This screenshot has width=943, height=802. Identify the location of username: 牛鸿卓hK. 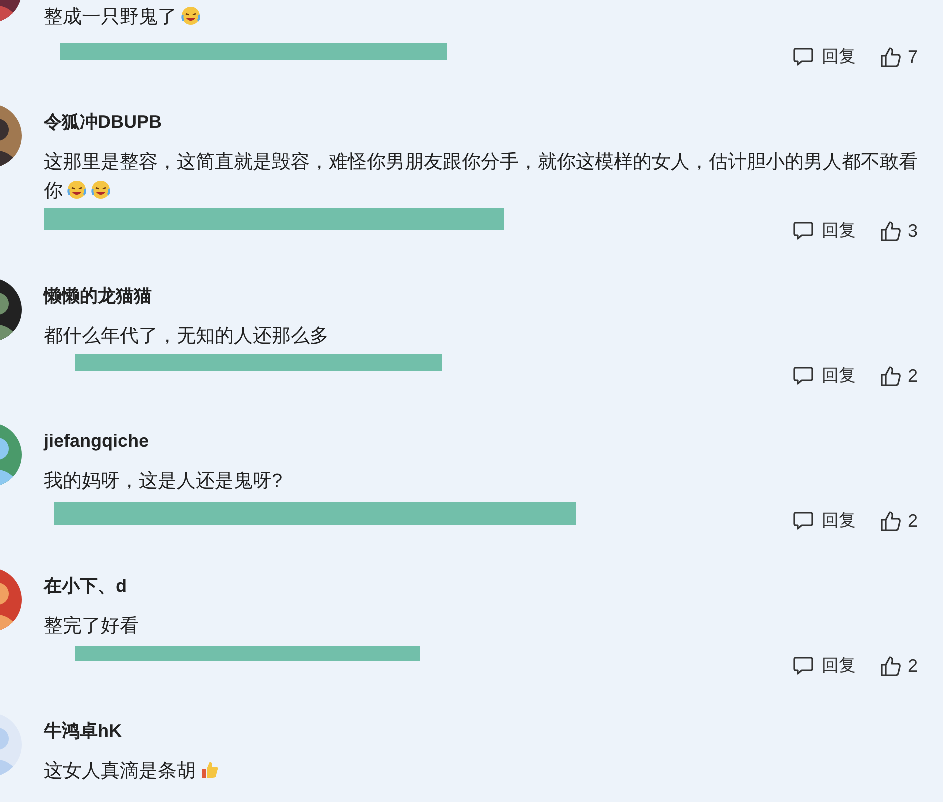
(83, 731).